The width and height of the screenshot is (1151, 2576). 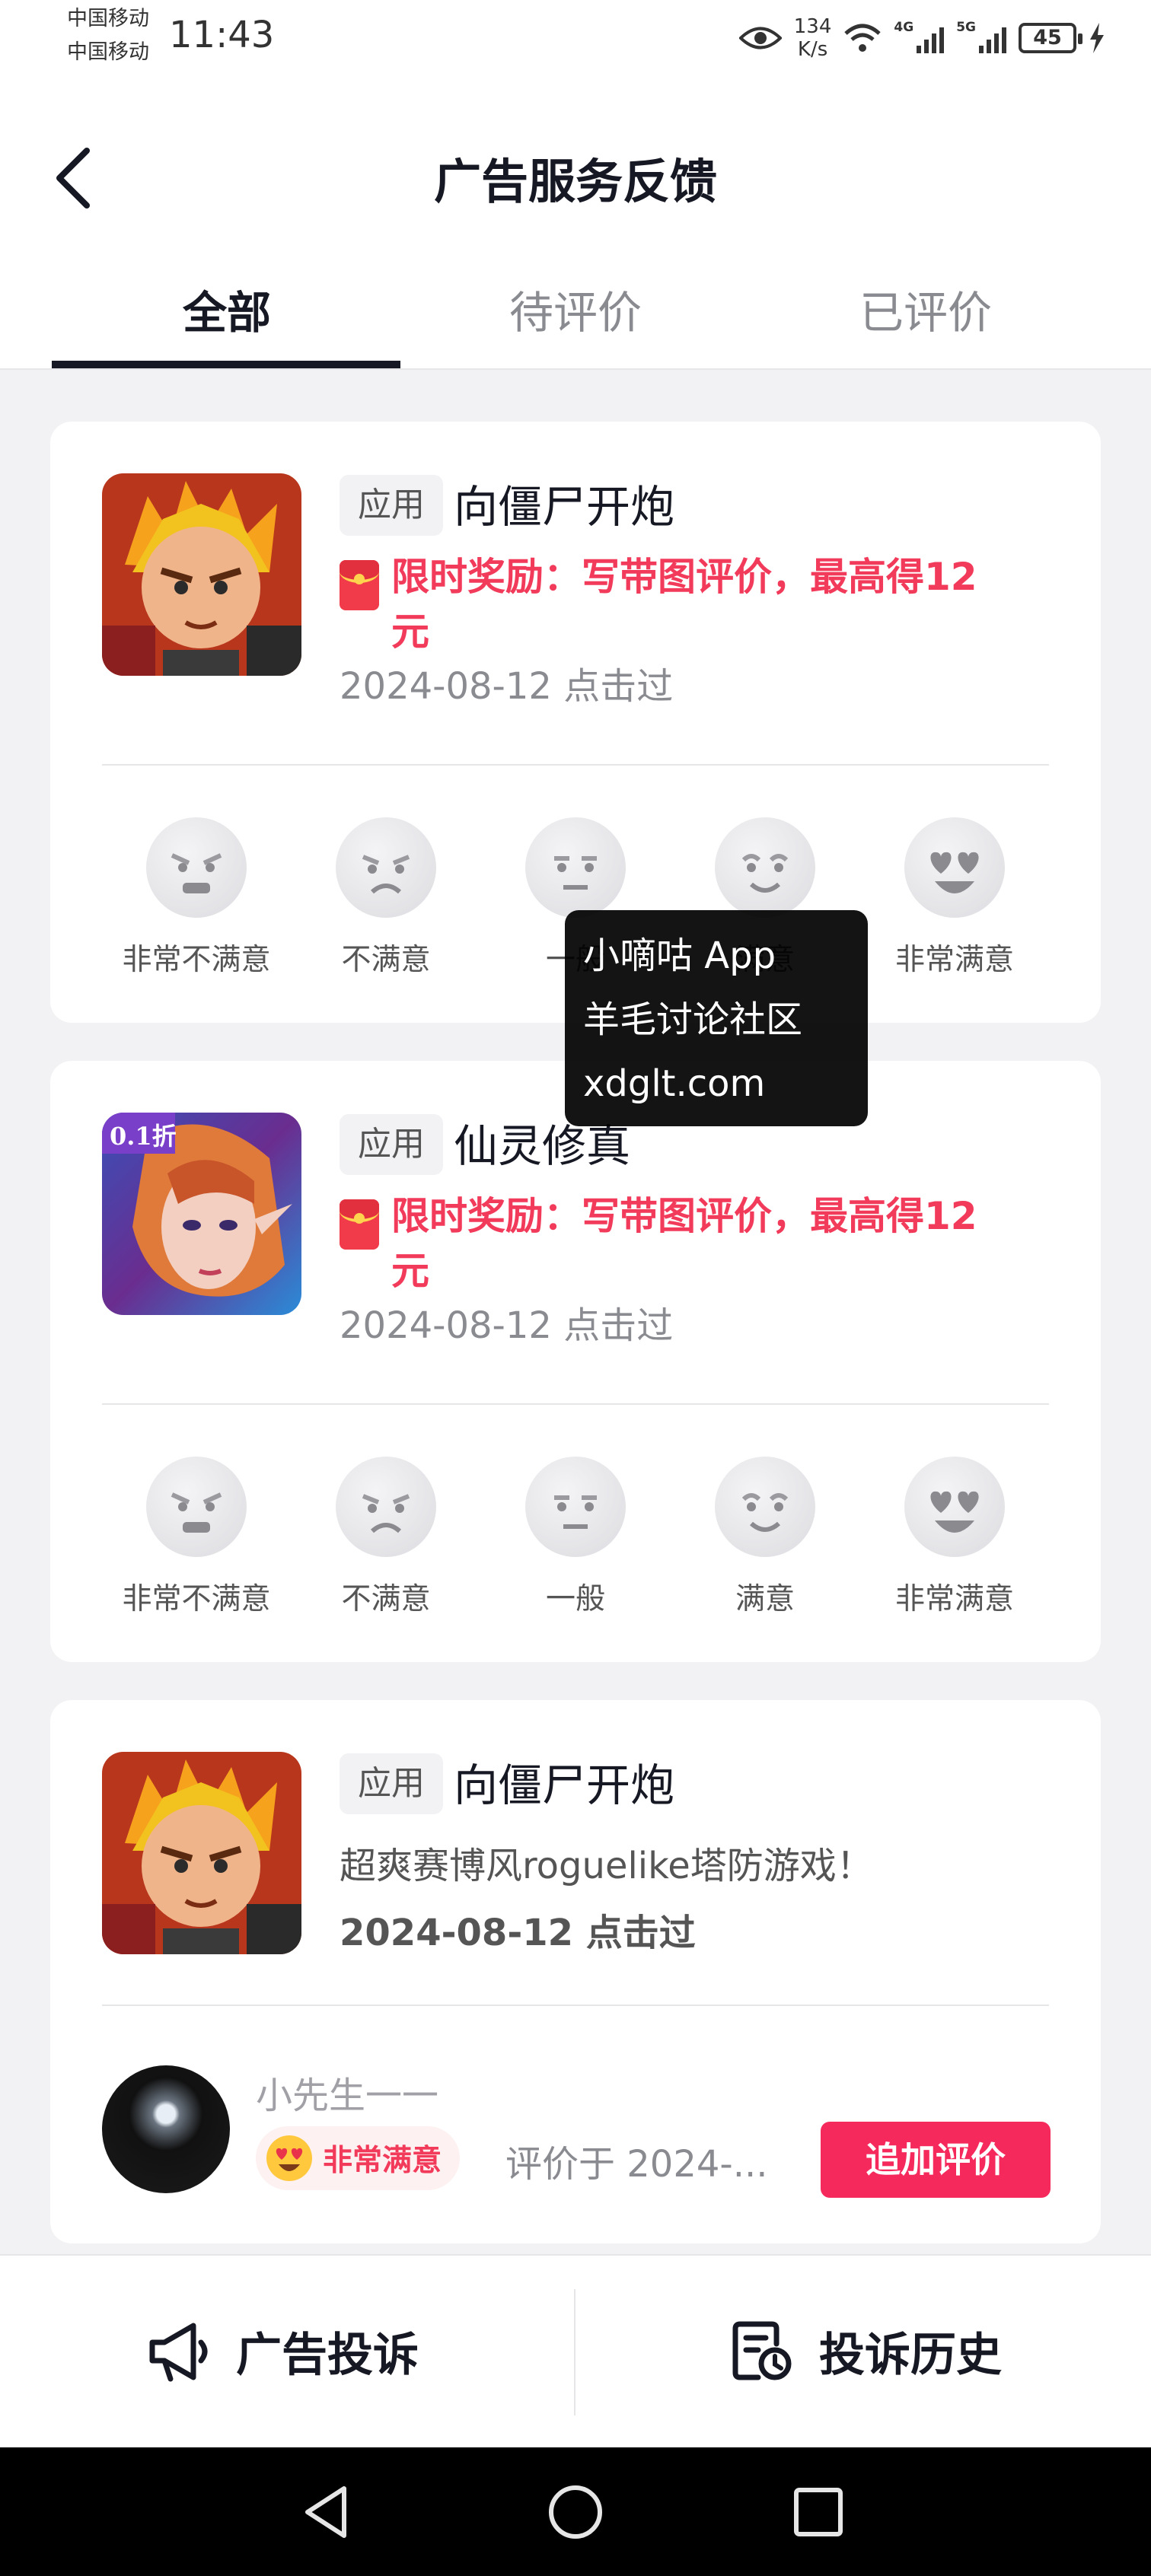 What do you see at coordinates (575, 300) in the screenshot?
I see `tab-pending: 待评价` at bounding box center [575, 300].